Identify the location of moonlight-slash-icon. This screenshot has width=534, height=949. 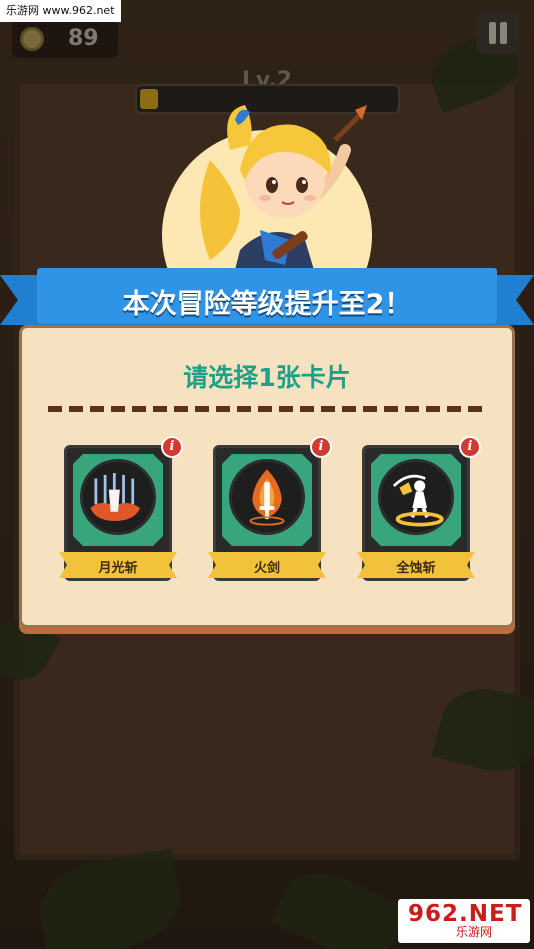
(118, 497).